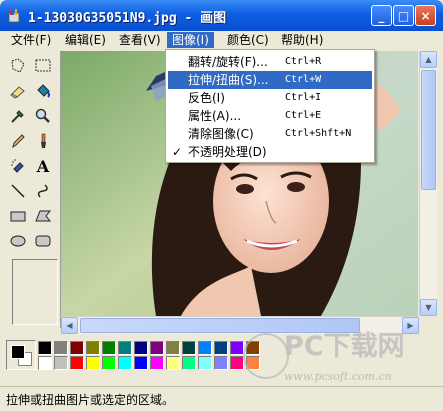 The image size is (443, 411). Describe the element at coordinates (303, 97) in the screenshot. I see `menu-item-shortcut: Ctrl+I` at that location.